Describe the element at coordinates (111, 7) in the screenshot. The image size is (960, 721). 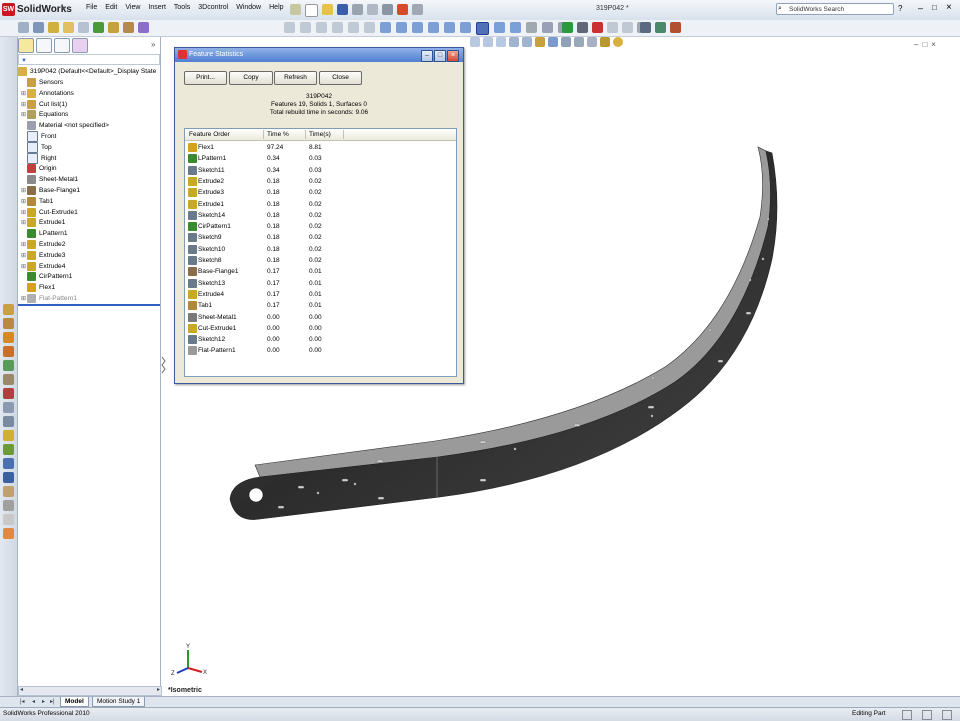
I see `menu-edit: Edit` at that location.